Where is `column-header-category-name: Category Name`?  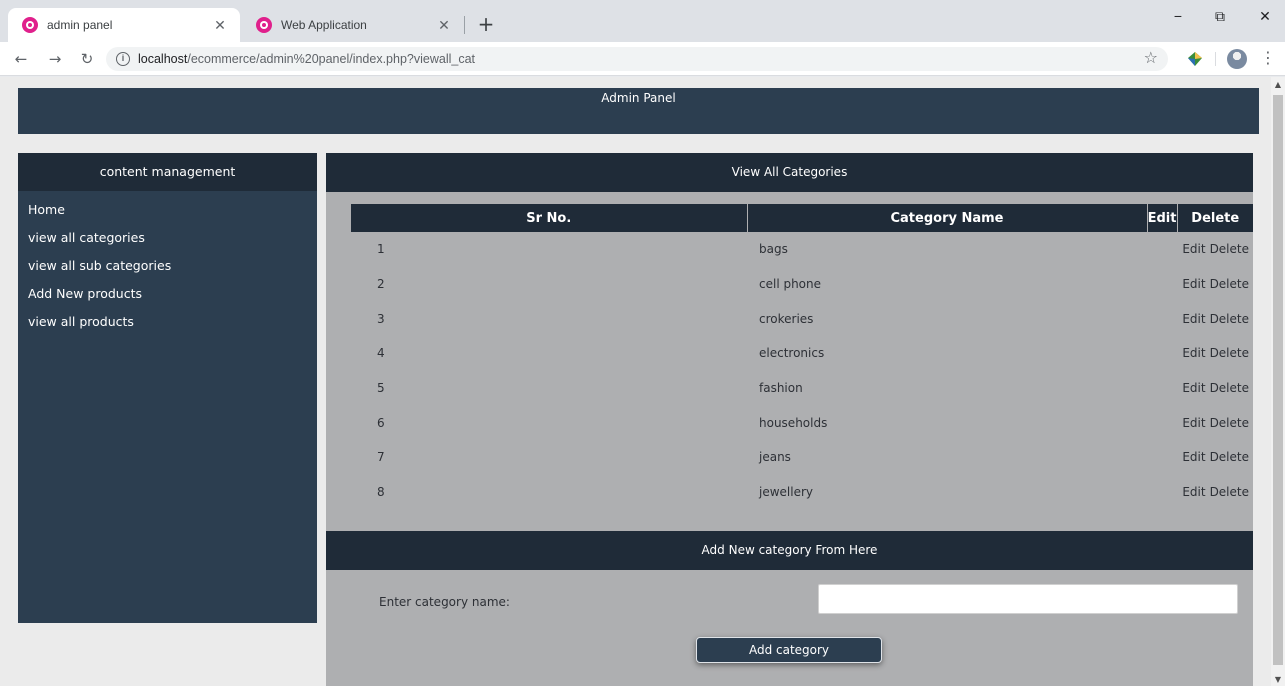 column-header-category-name: Category Name is located at coordinates (947, 218).